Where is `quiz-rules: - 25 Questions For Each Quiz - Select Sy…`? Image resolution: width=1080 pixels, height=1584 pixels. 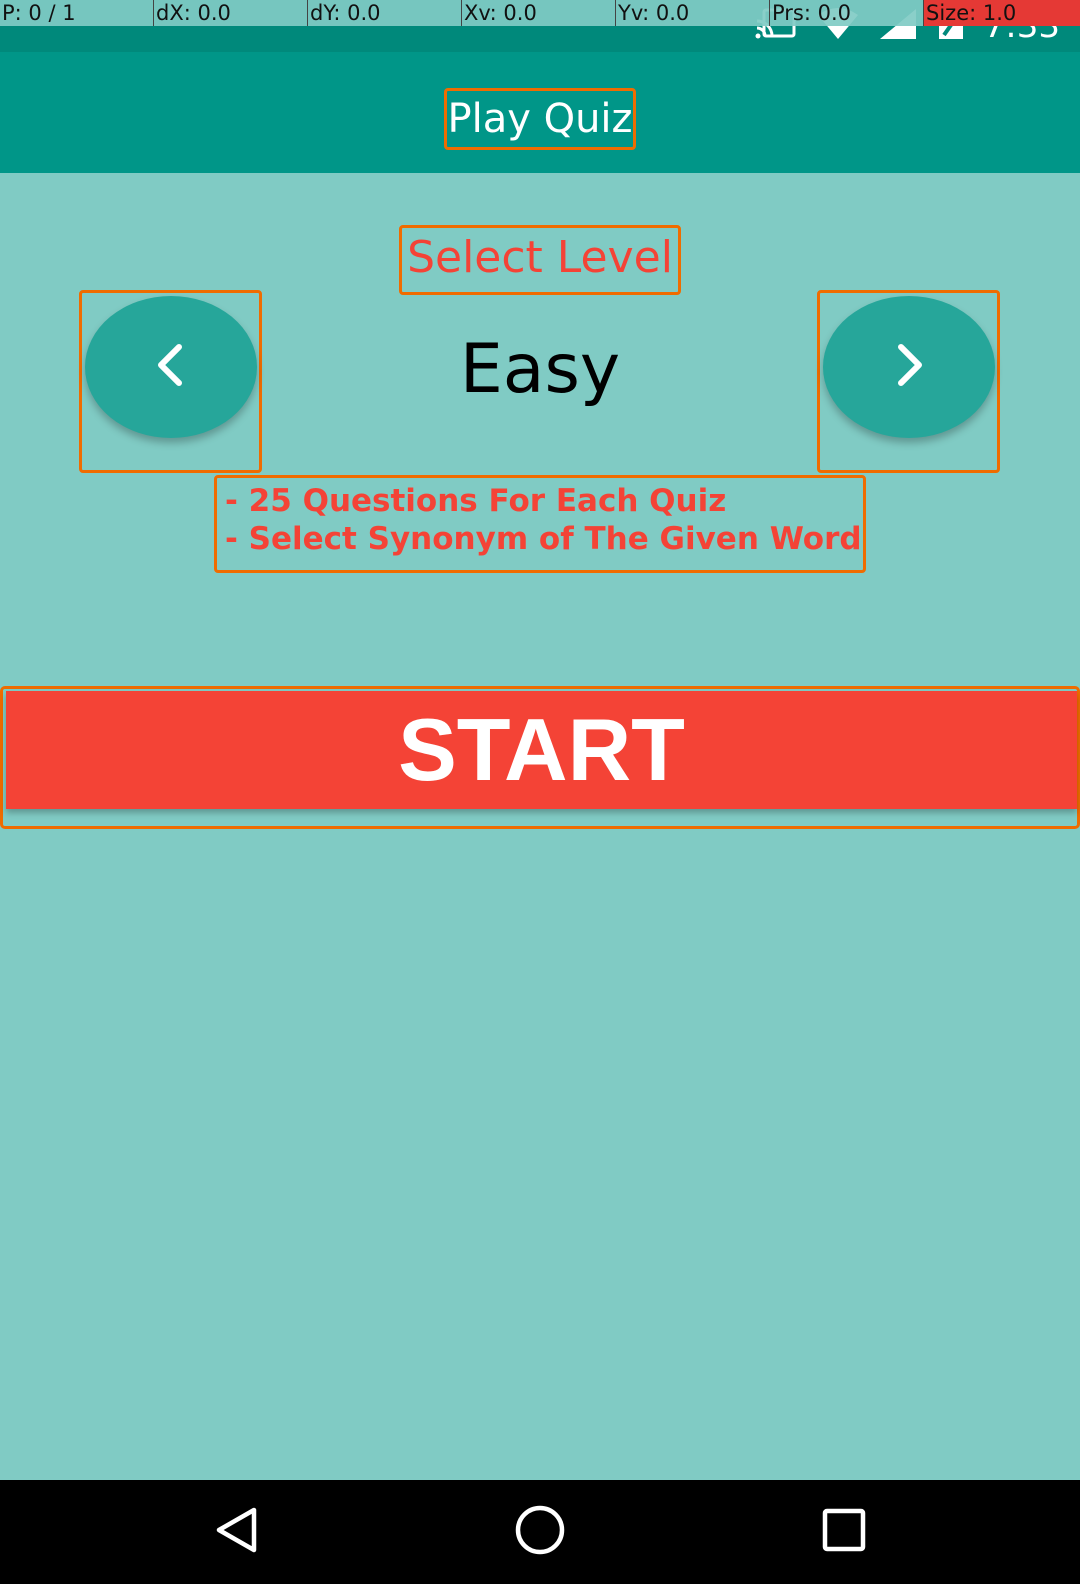
quiz-rules: - 25 Questions For Each Quiz - Select Sy… is located at coordinates (540, 524).